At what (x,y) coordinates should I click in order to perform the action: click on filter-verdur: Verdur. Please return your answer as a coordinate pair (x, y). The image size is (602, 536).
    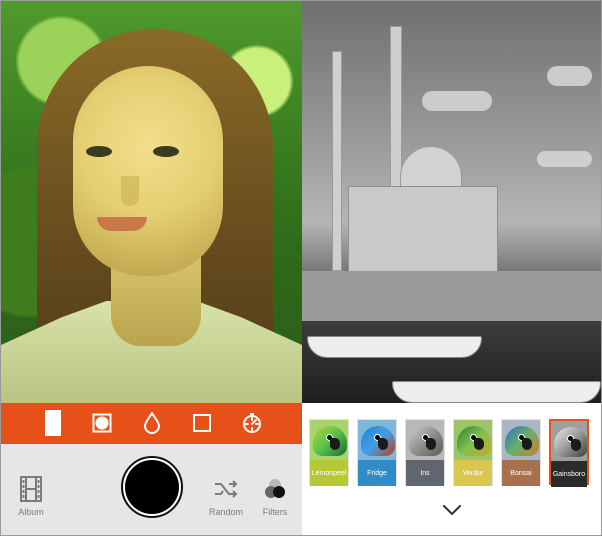
    Looking at the image, I should click on (473, 452).